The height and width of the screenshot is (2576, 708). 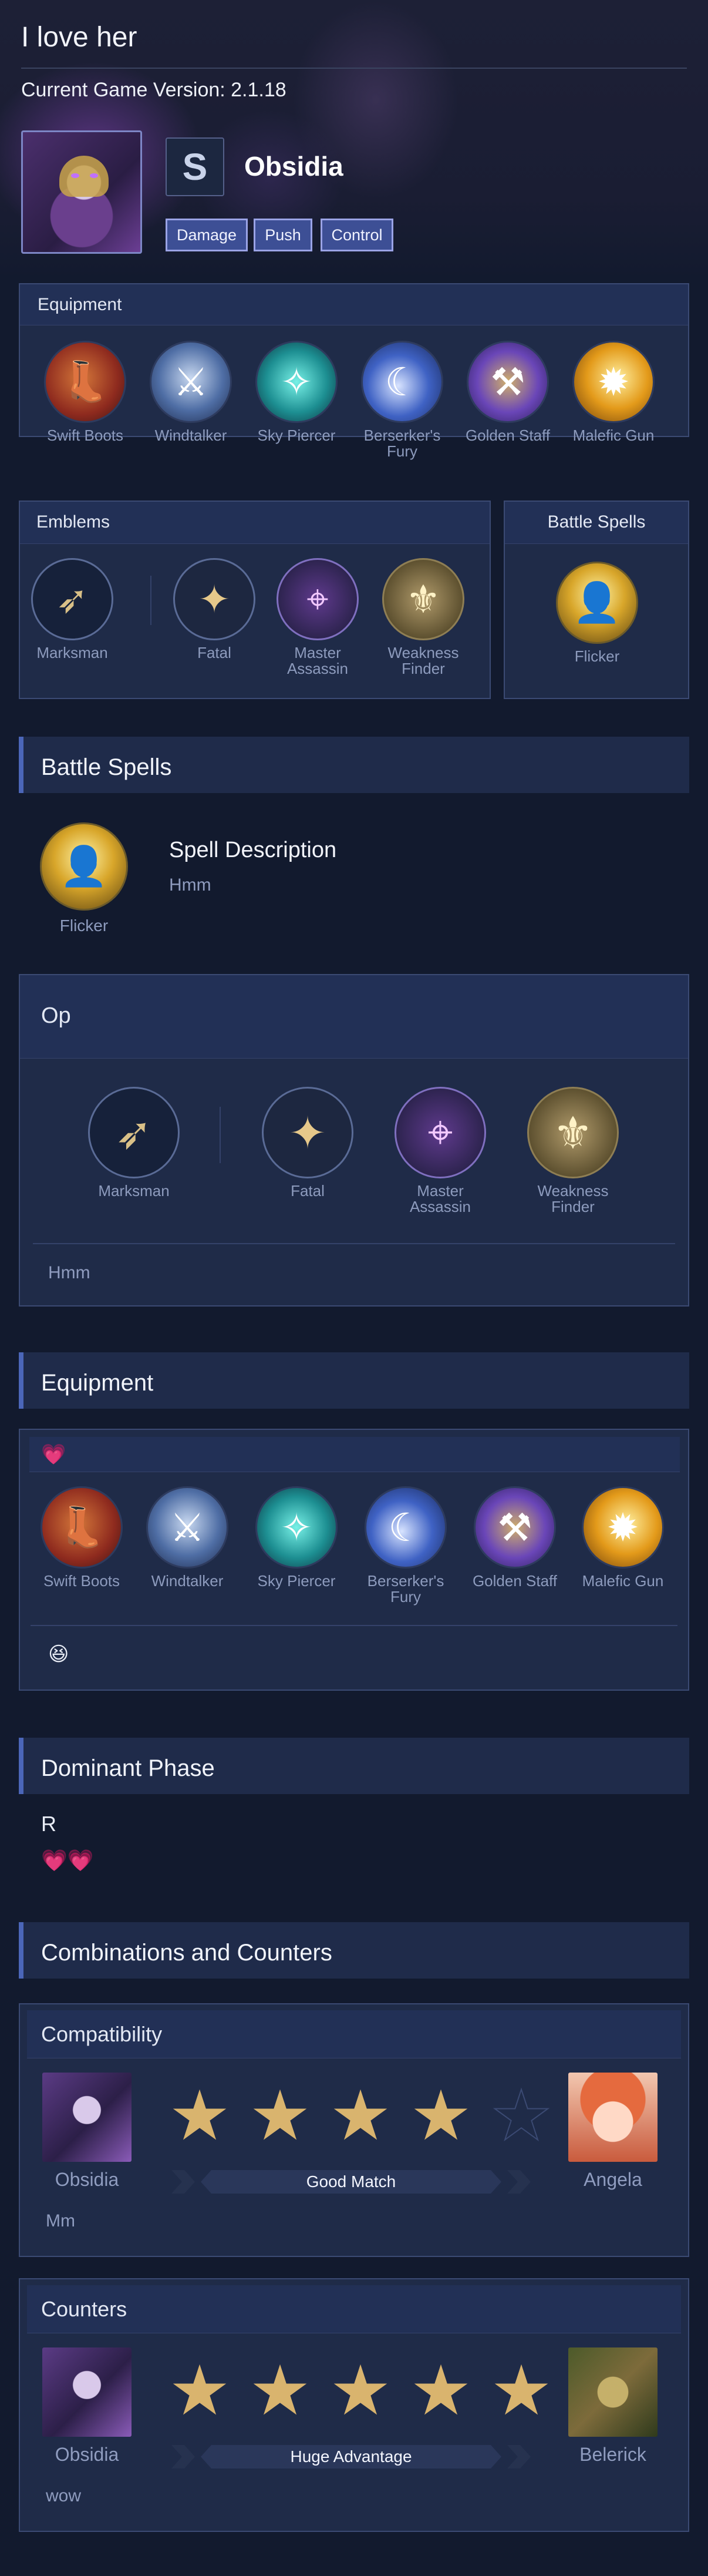 I want to click on equipment-panel-header: Equipment, so click(x=354, y=305).